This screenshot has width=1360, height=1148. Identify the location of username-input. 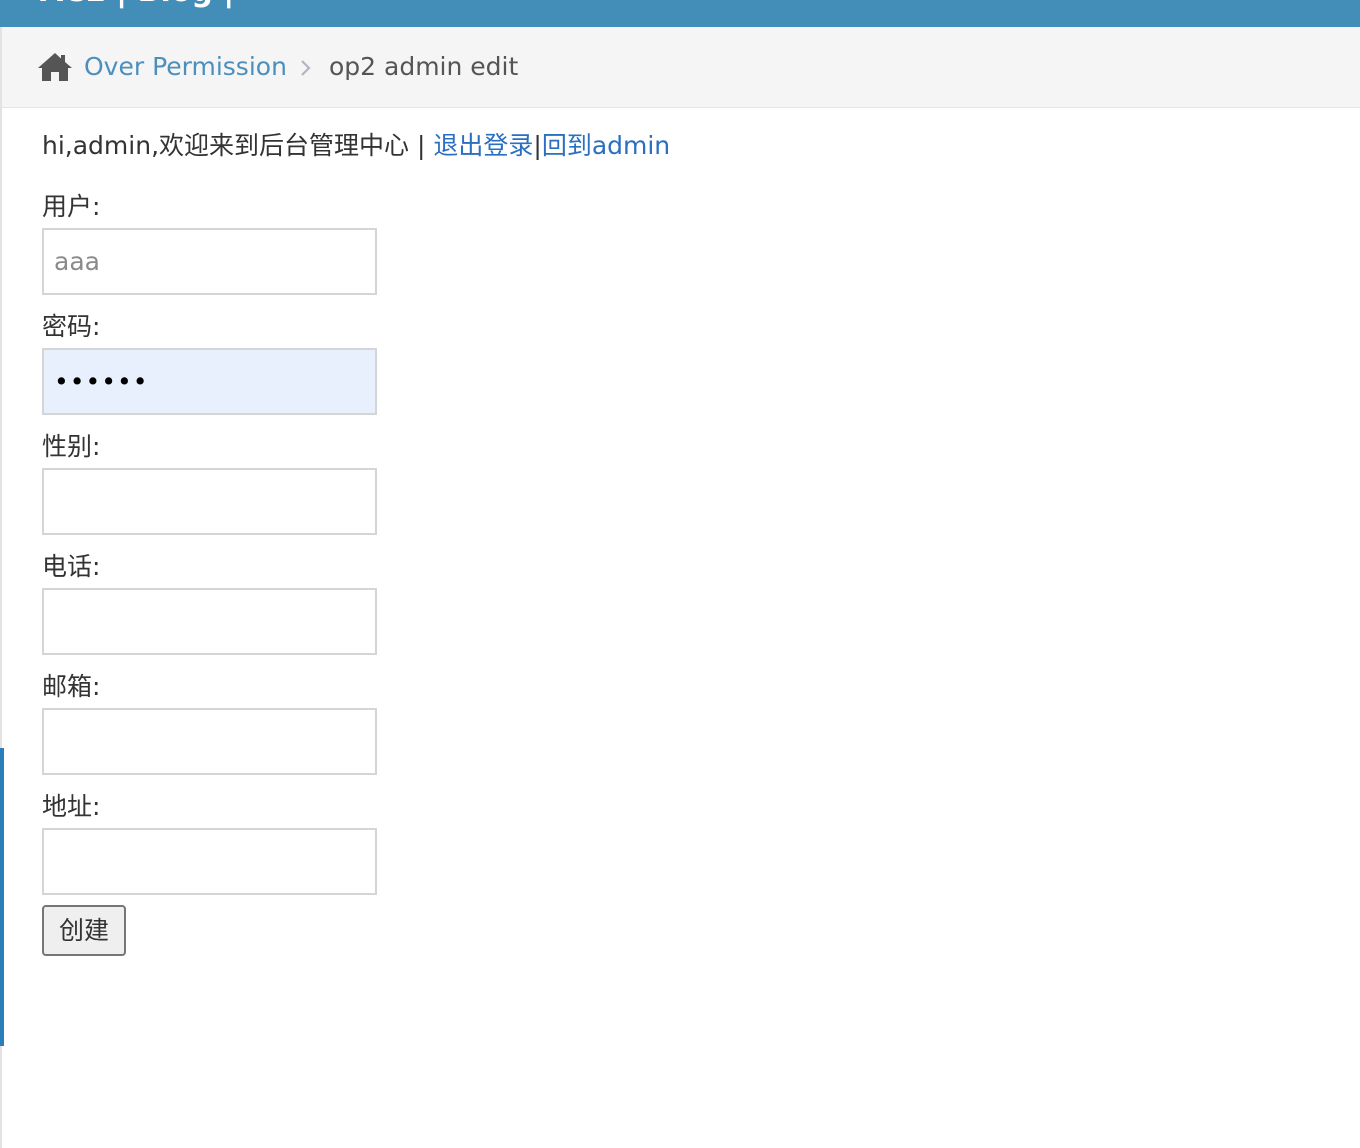
(209, 261).